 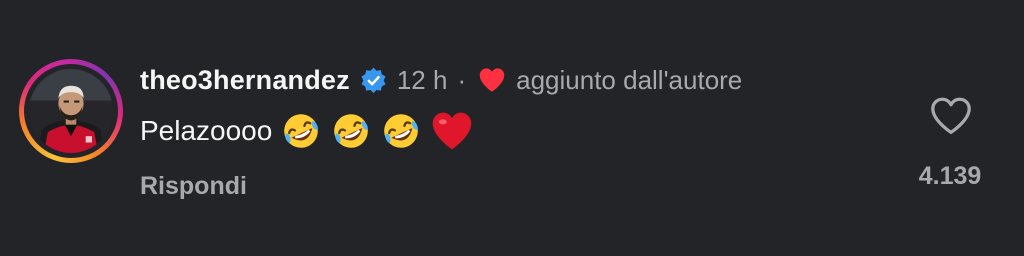 What do you see at coordinates (245, 80) in the screenshot?
I see `username: theo3hernandez` at bounding box center [245, 80].